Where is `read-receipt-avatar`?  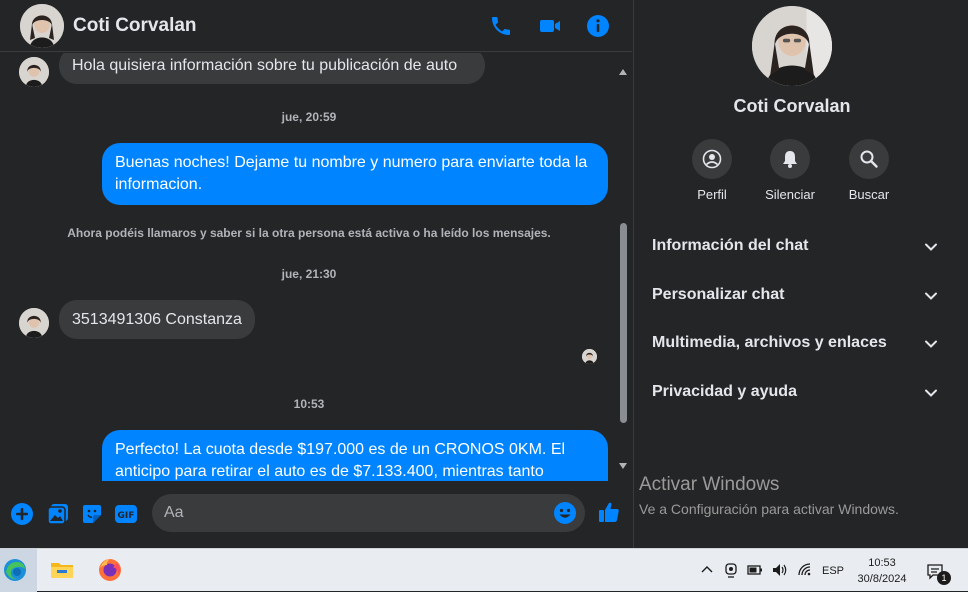
read-receipt-avatar is located at coordinates (589, 356).